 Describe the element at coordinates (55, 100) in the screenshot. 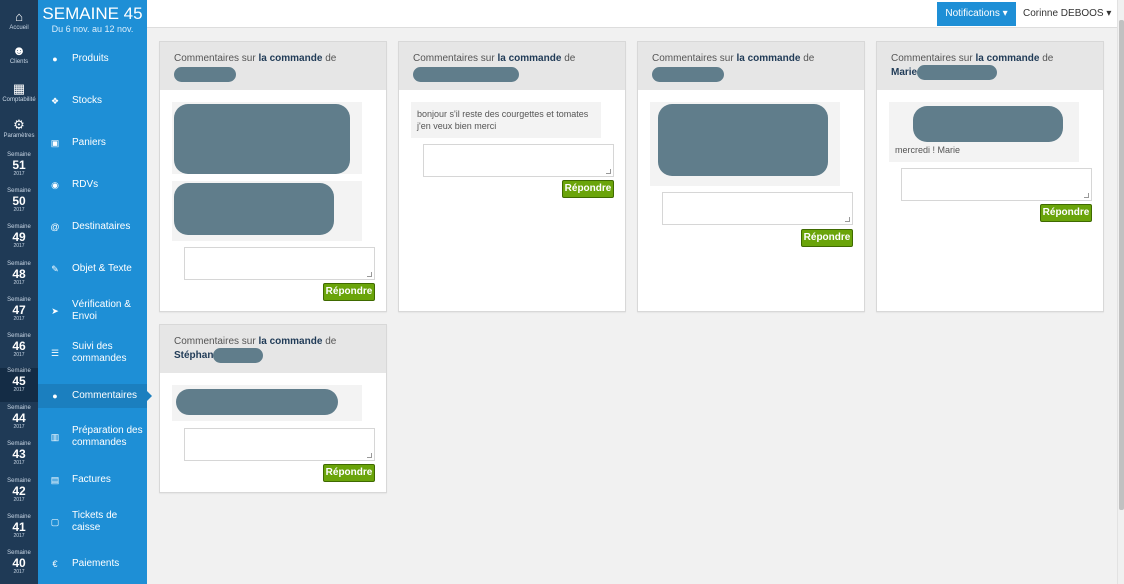

I see `cubes-icon: ❖` at that location.